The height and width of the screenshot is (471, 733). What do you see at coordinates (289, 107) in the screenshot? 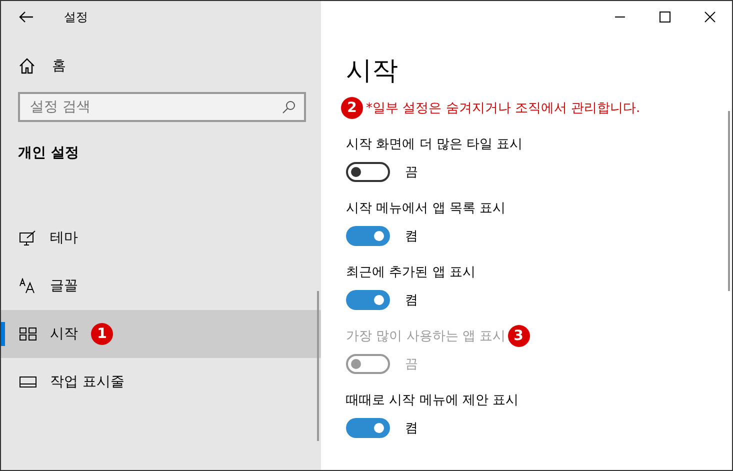
I see `search-icon` at bounding box center [289, 107].